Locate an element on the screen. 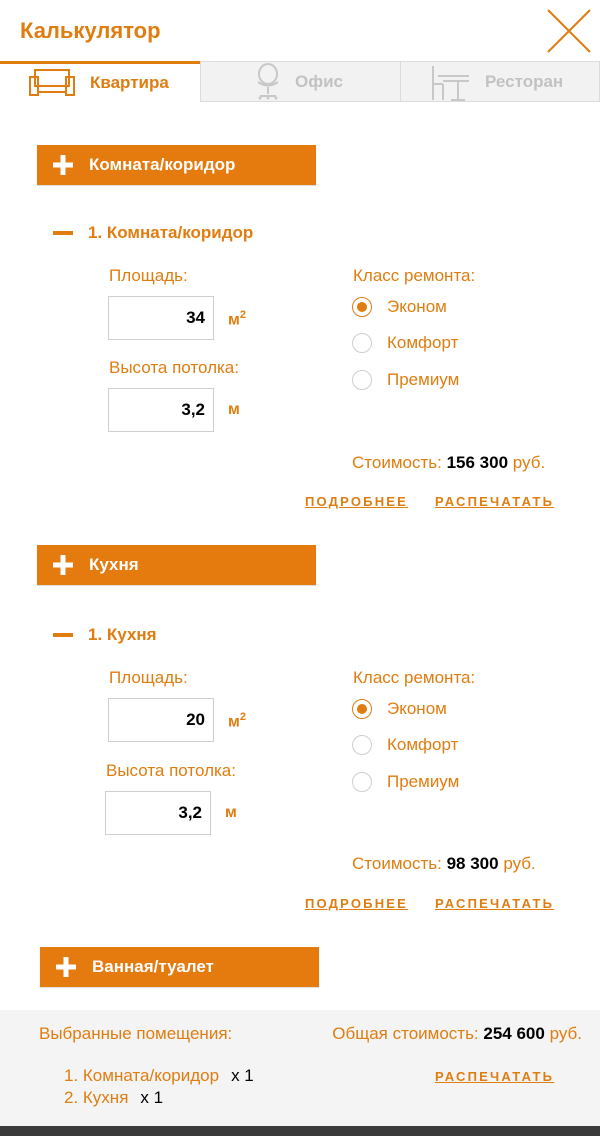 This screenshot has height=1136, width=600. bottom-bar is located at coordinates (300, 1131).